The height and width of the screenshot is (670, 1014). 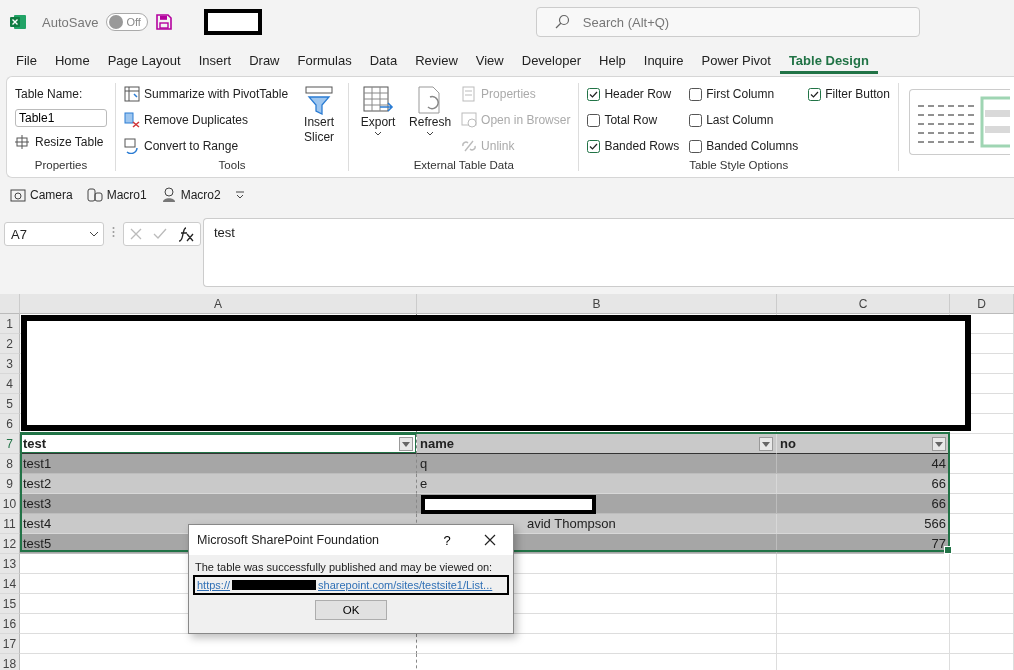 I want to click on ribbon-tab: Developer, so click(x=551, y=60).